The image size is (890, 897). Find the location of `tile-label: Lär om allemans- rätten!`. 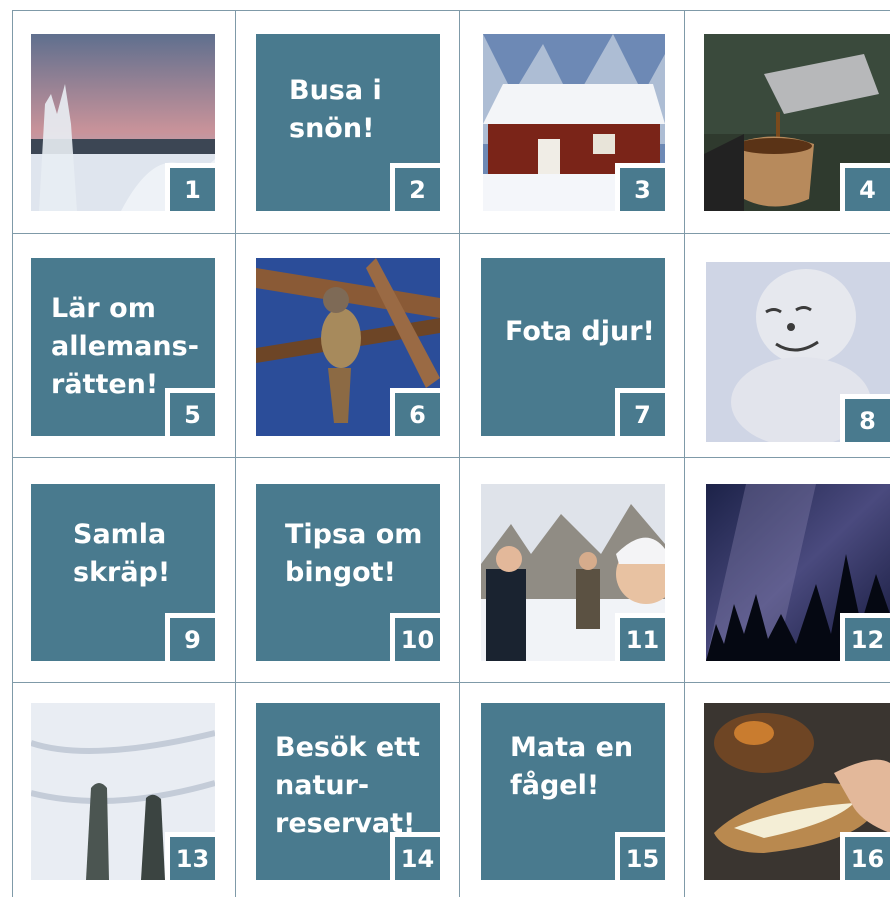

tile-label: Lär om allemans- rätten! is located at coordinates (125, 346).